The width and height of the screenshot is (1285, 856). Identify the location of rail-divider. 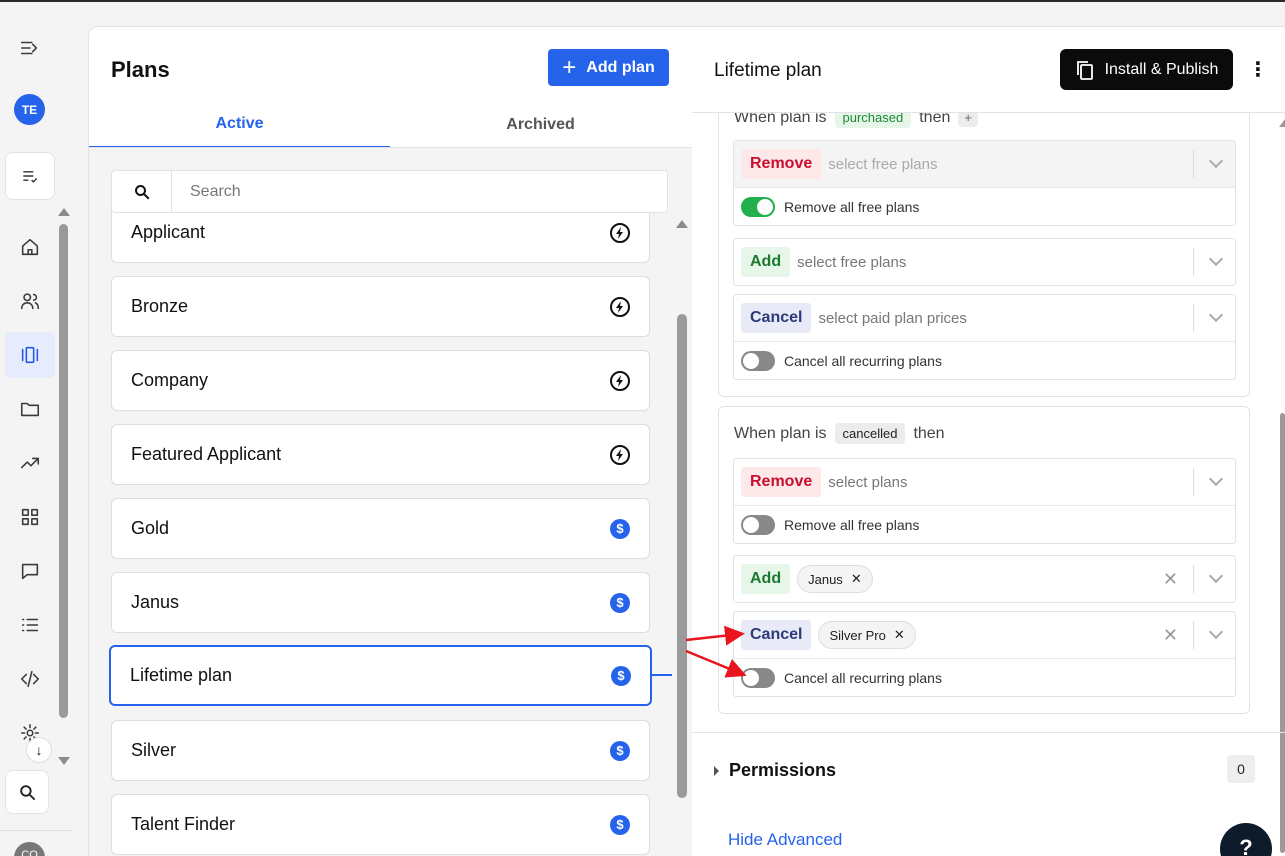
(36, 830).